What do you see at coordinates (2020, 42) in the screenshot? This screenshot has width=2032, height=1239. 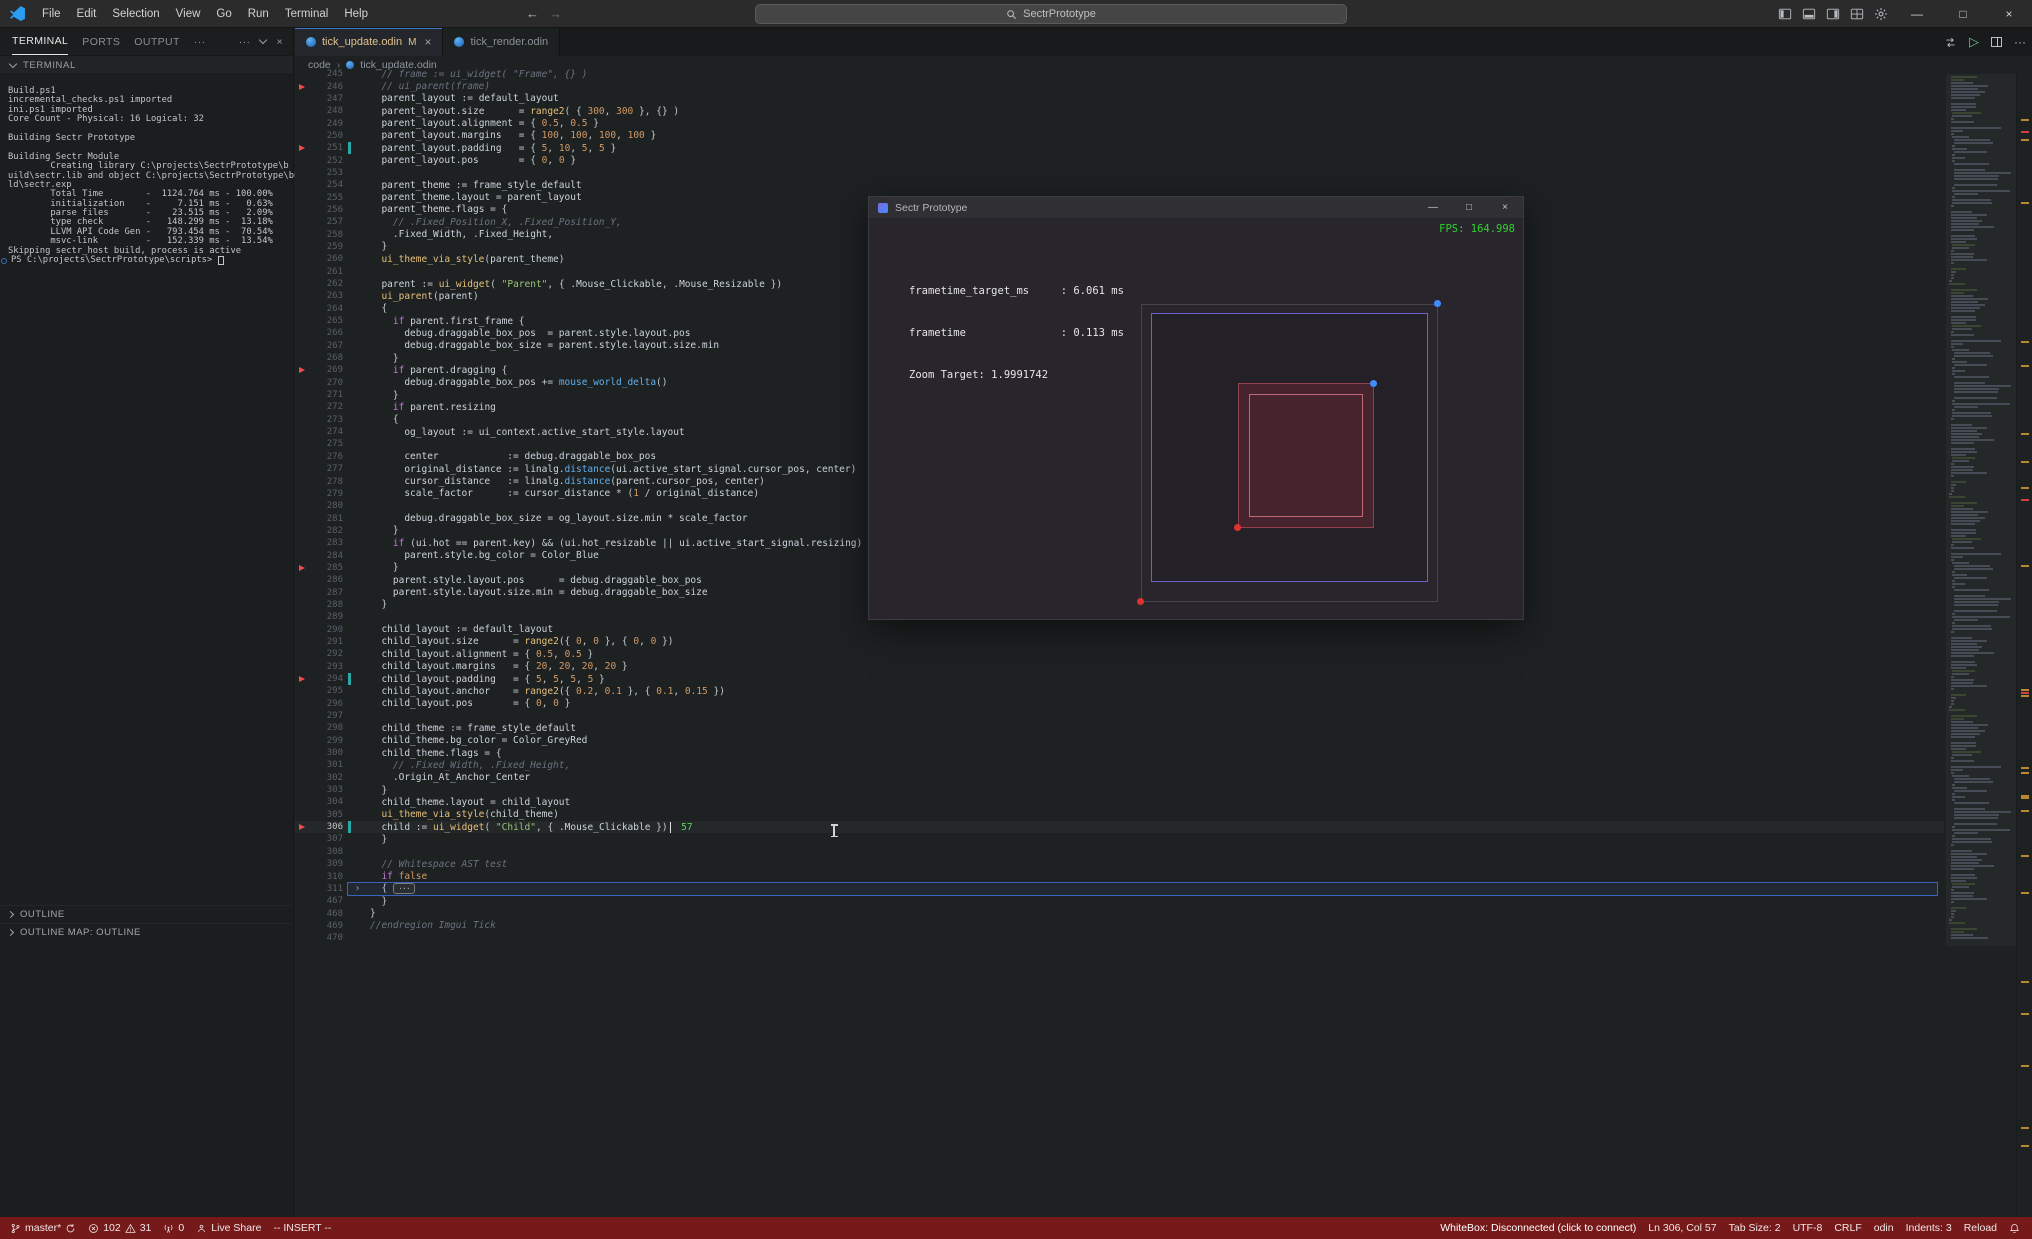 I see `more-actions-icon: ···` at bounding box center [2020, 42].